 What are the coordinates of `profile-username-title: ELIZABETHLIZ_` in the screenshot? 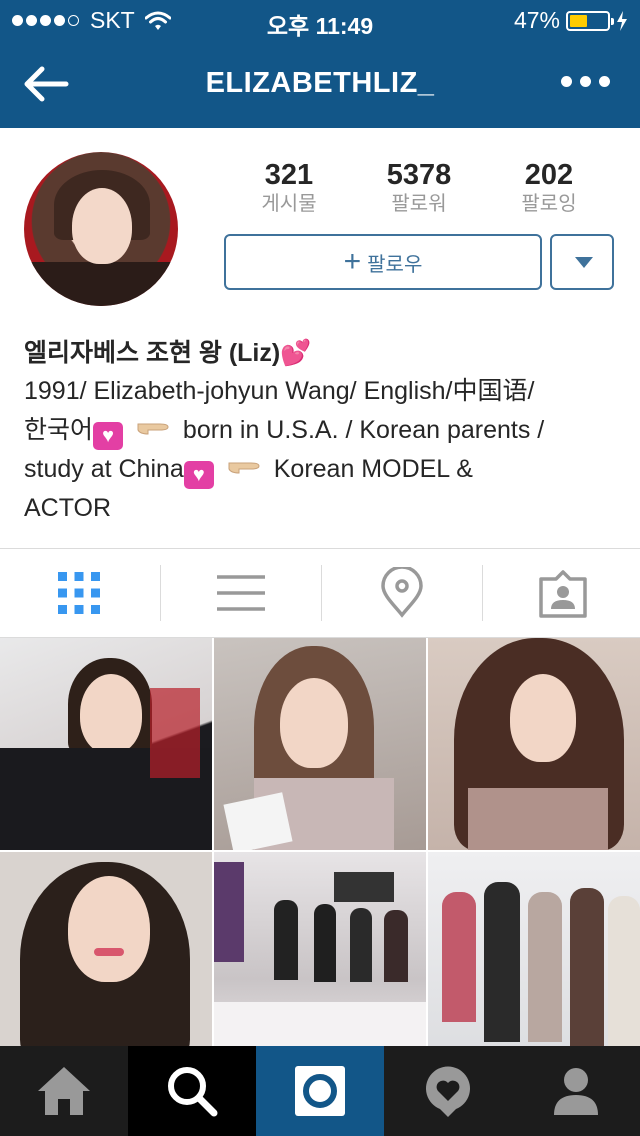 It's located at (320, 83).